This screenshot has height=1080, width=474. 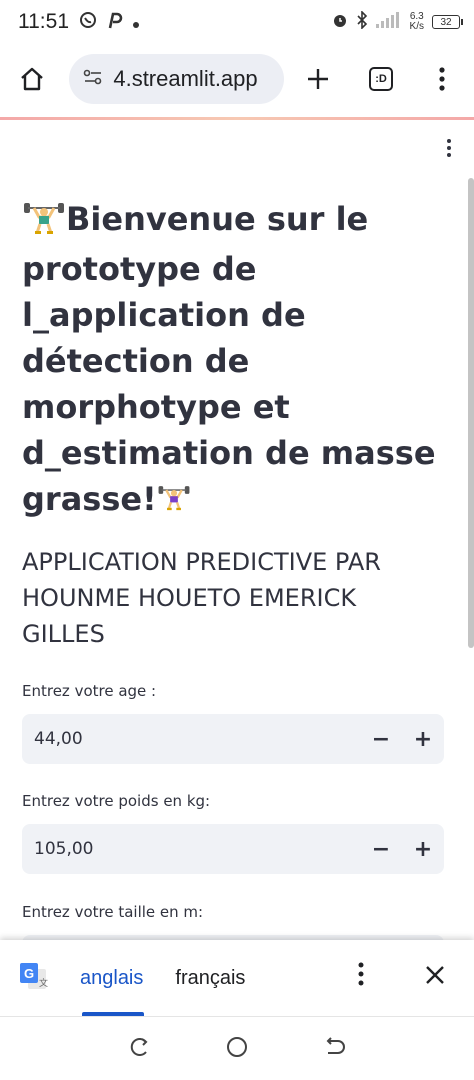 What do you see at coordinates (335, 1049) in the screenshot?
I see `back-icon` at bounding box center [335, 1049].